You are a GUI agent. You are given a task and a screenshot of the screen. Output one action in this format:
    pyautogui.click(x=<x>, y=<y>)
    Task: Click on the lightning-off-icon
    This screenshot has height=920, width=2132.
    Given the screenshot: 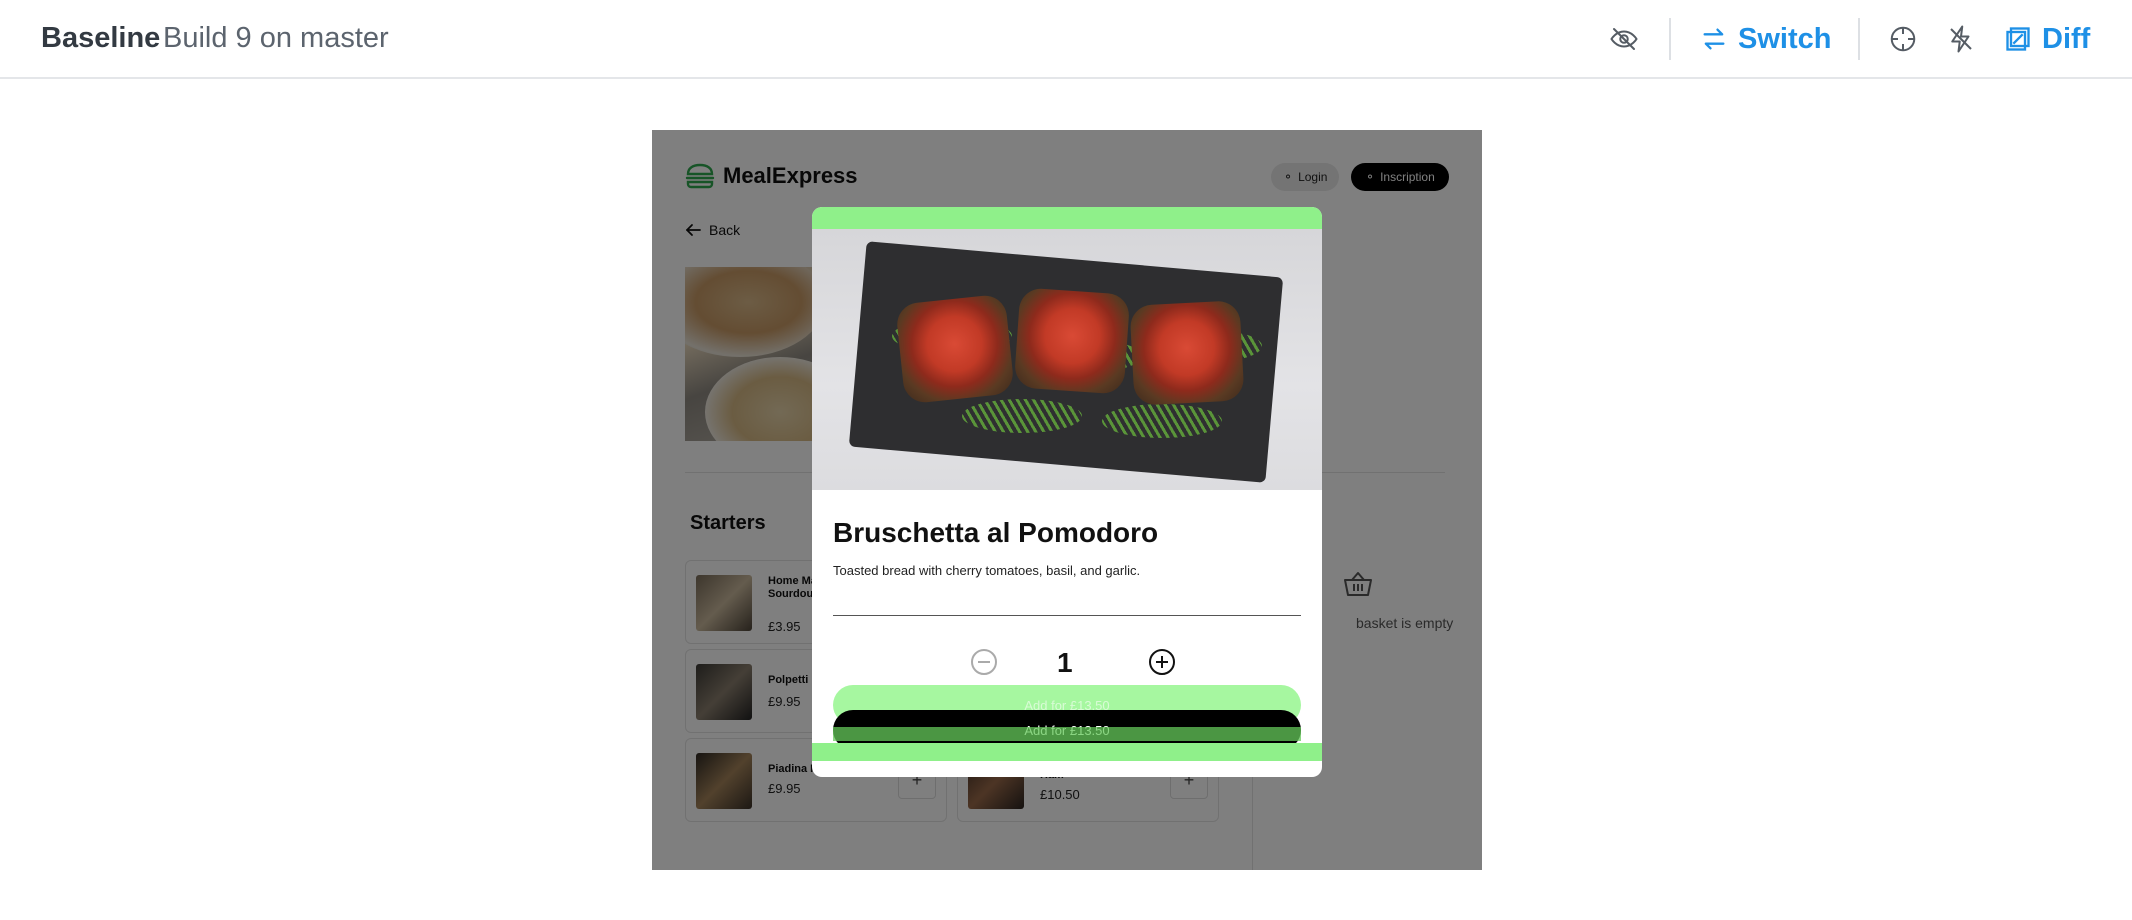 What is the action you would take?
    pyautogui.click(x=1961, y=39)
    